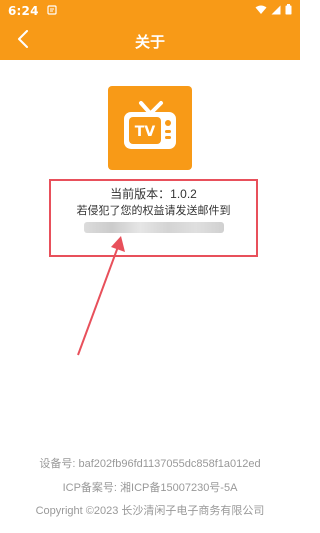 Image resolution: width=320 pixels, height=533 pixels. What do you see at coordinates (23, 11) in the screenshot?
I see `status-time: 6:24` at bounding box center [23, 11].